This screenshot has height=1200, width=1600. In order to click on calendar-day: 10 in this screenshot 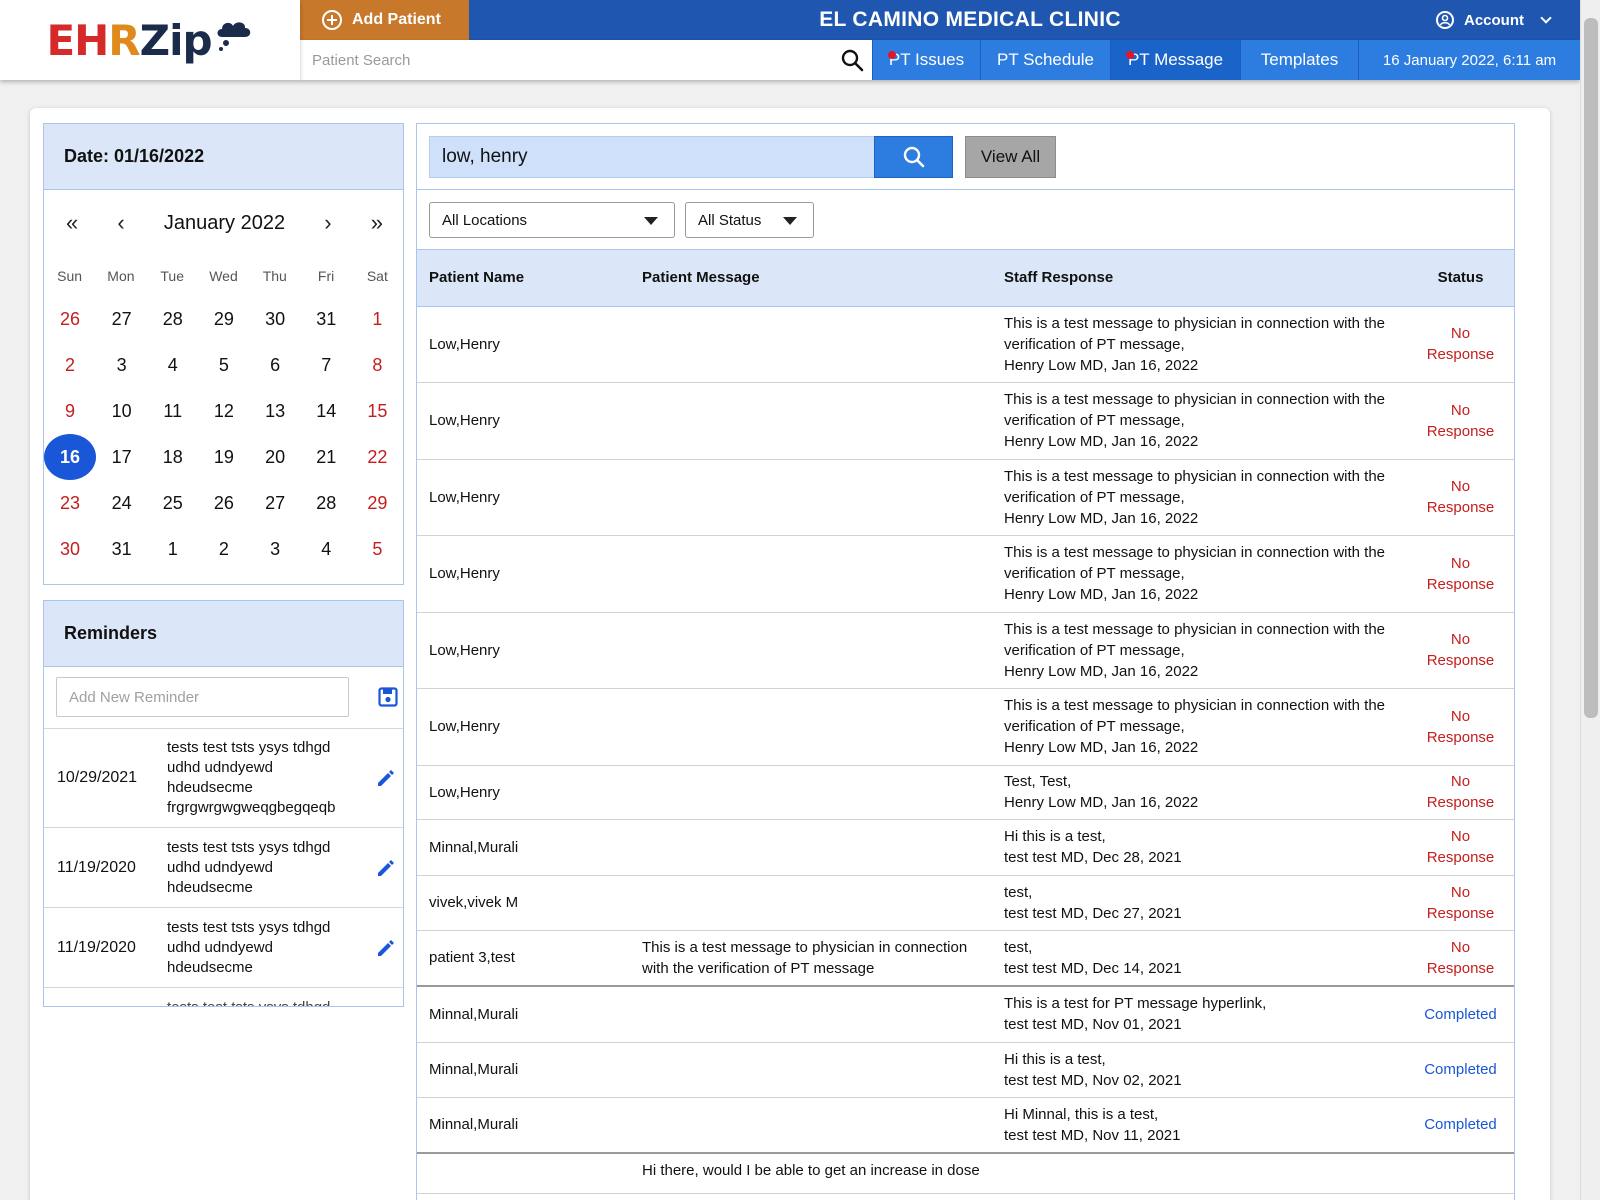, I will do `click(121, 411)`.